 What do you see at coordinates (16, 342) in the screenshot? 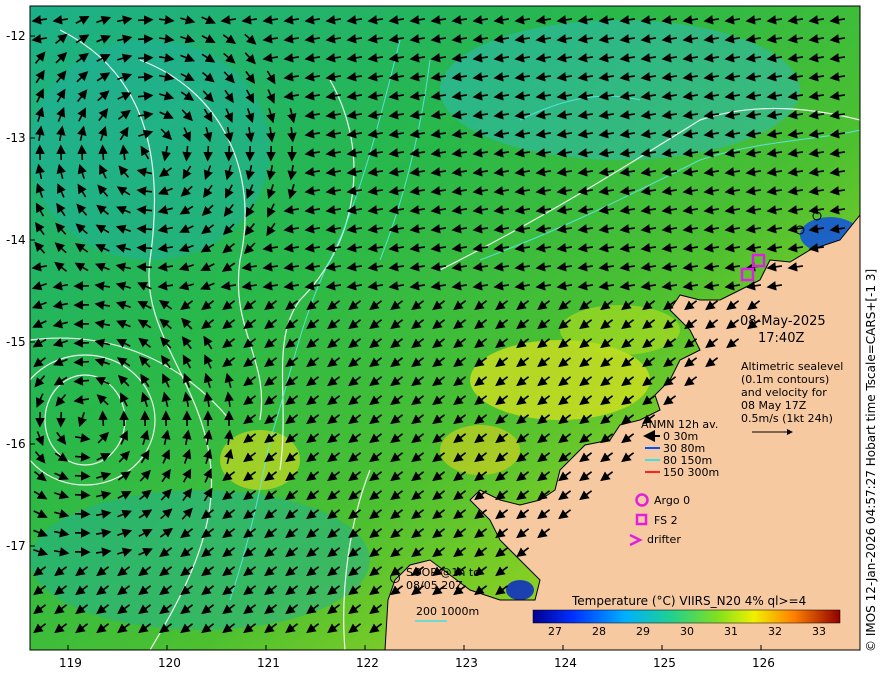
I see `y-tick: -15` at bounding box center [16, 342].